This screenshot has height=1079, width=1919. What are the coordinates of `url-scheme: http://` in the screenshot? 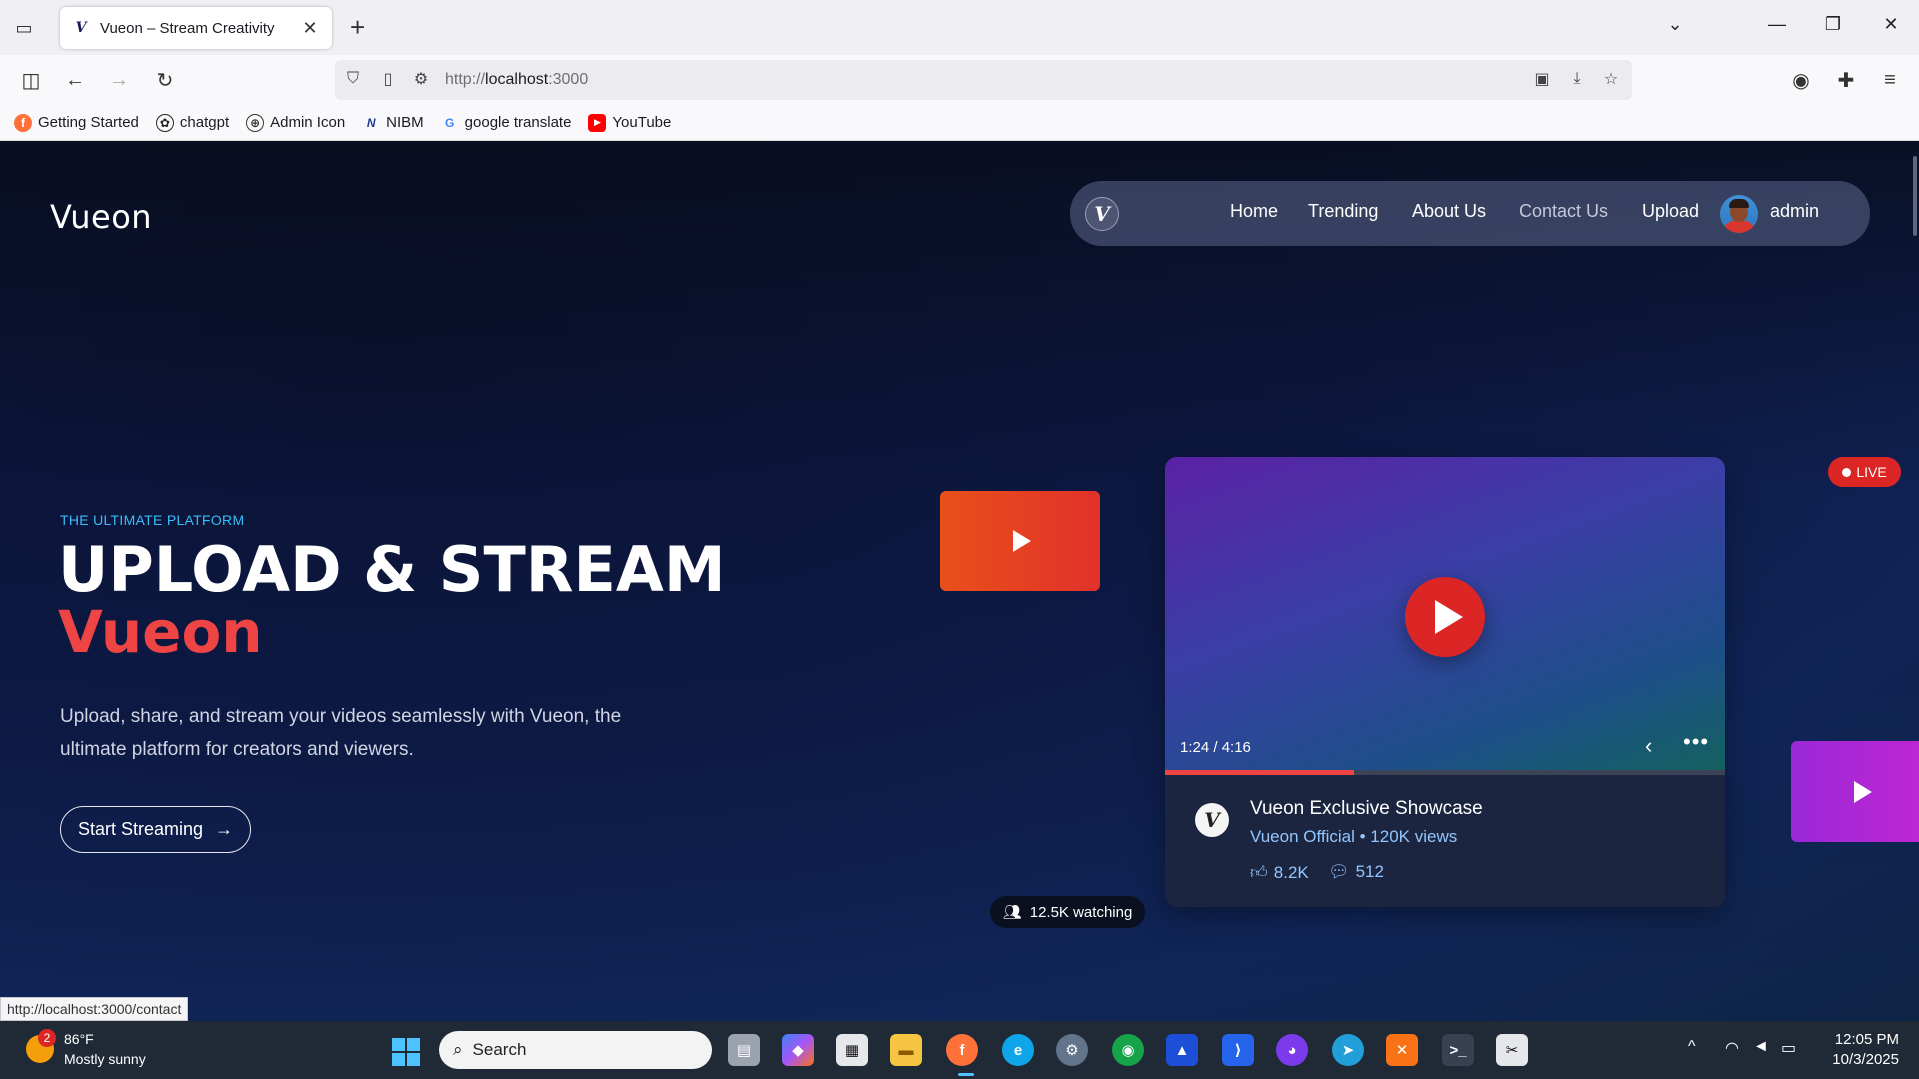 It's located at (465, 79).